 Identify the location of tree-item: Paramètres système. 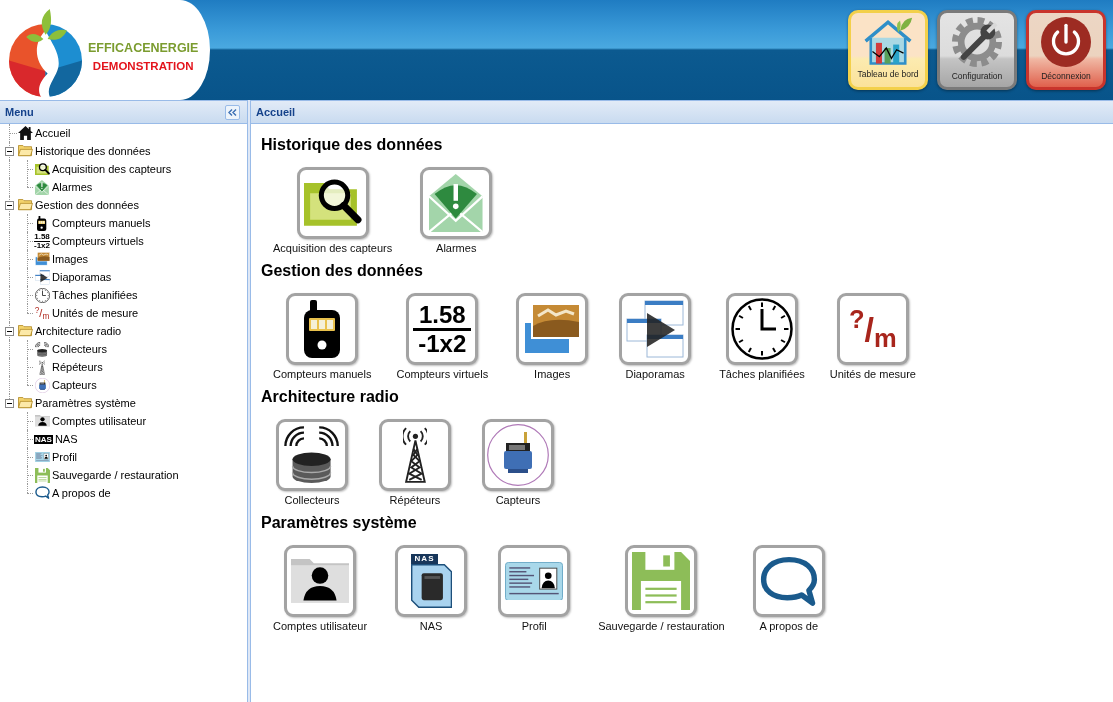
(85, 403).